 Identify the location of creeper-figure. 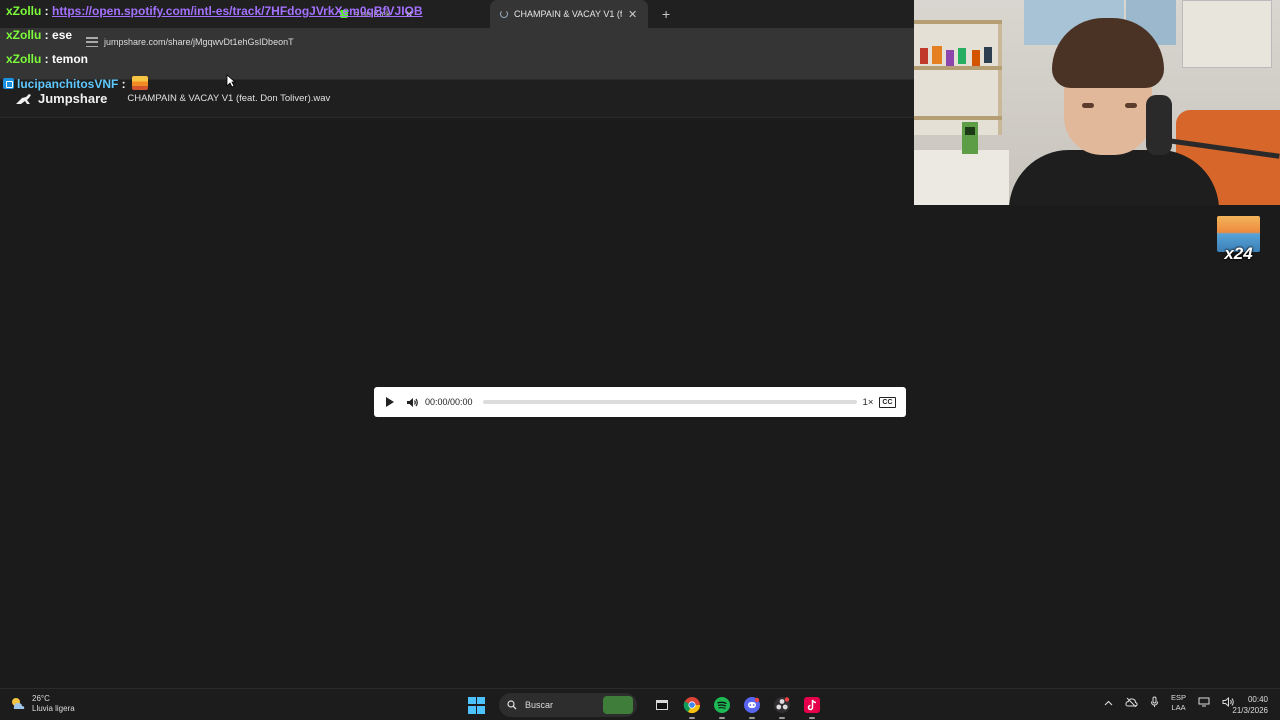
(970, 138).